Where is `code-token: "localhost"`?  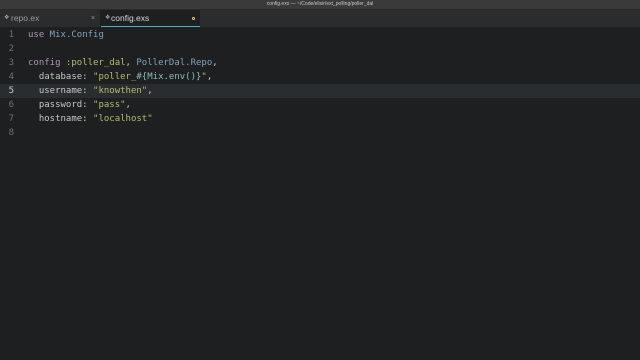 code-token: "localhost" is located at coordinates (123, 119).